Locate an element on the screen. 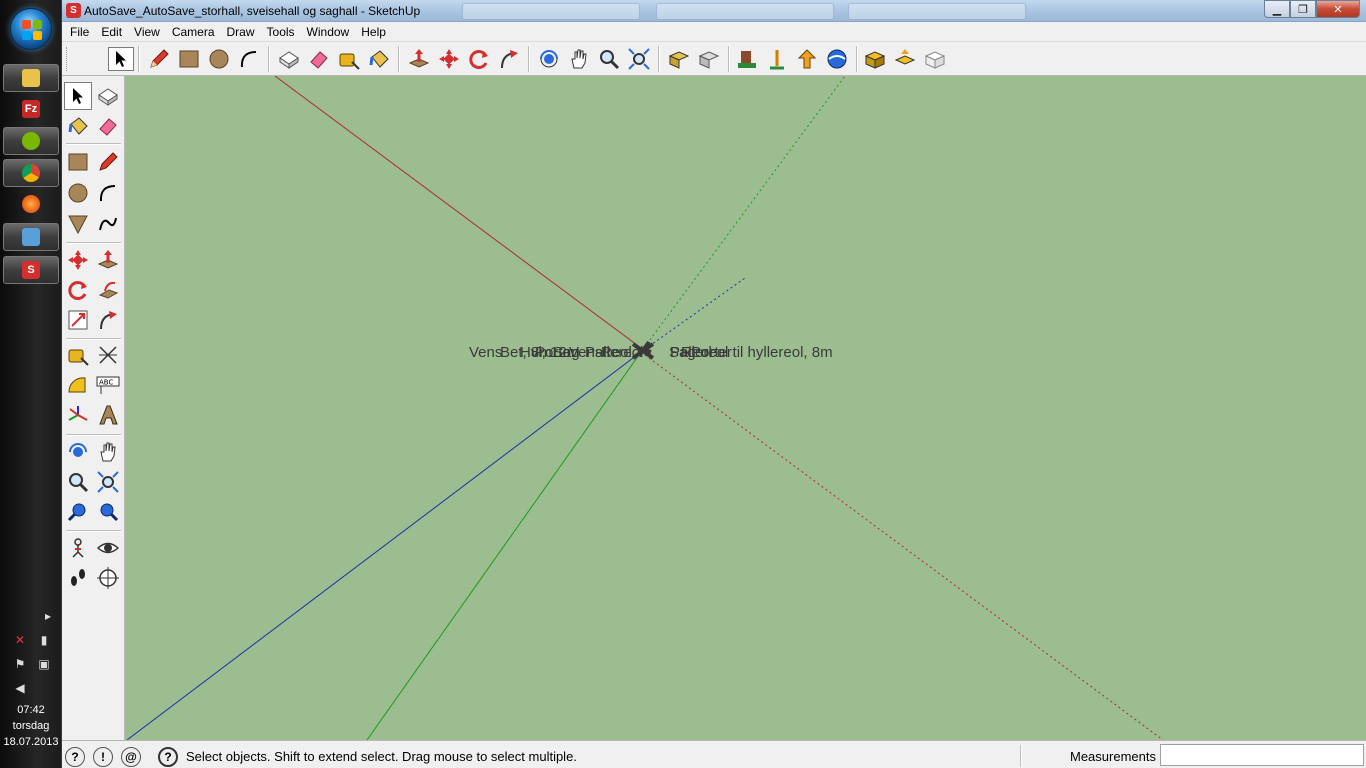  firefox-icon is located at coordinates (31, 204).